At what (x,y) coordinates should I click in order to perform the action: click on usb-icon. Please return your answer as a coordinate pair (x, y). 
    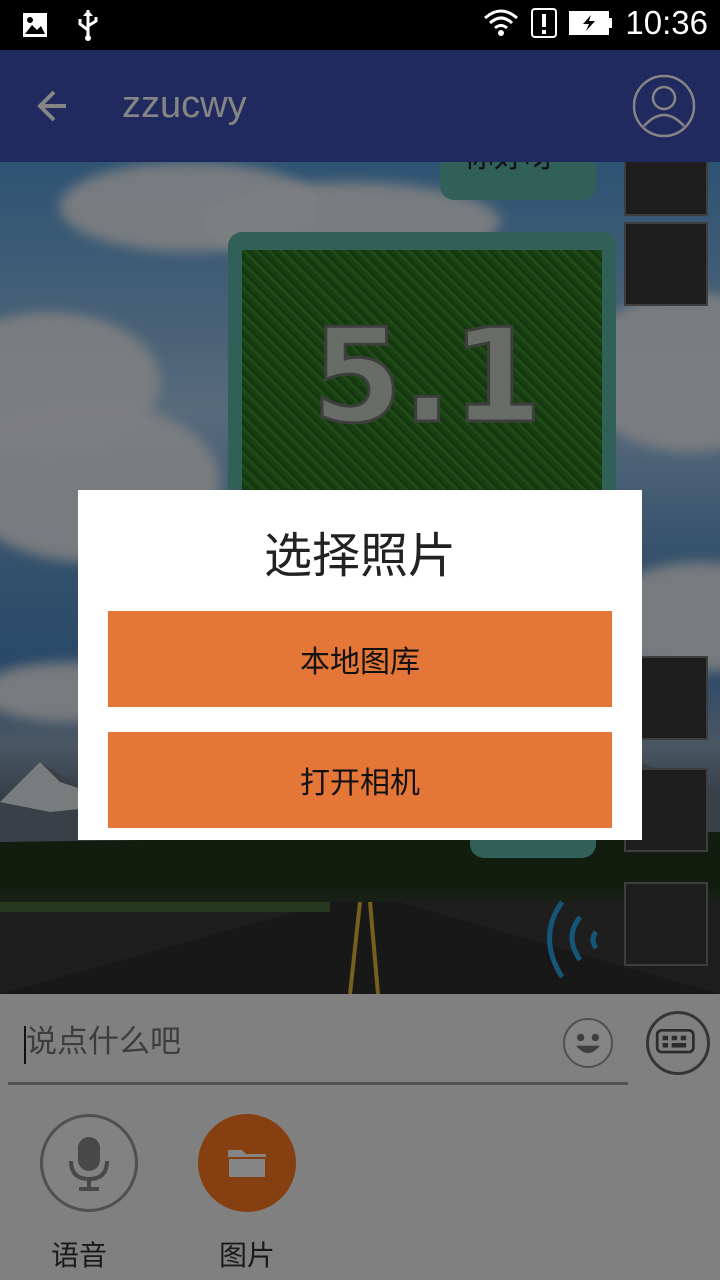
    Looking at the image, I should click on (88, 25).